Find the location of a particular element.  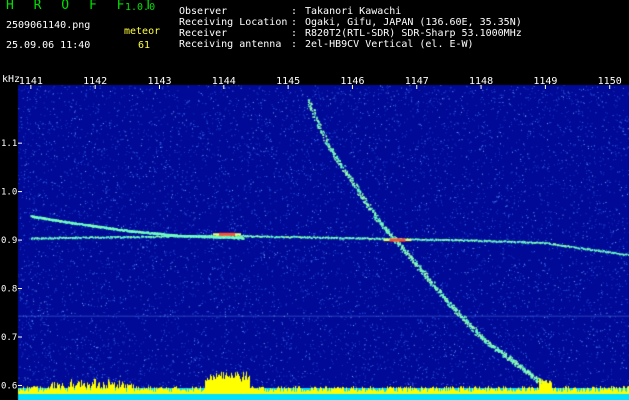

app-version: 1.0.0 is located at coordinates (140, 7).